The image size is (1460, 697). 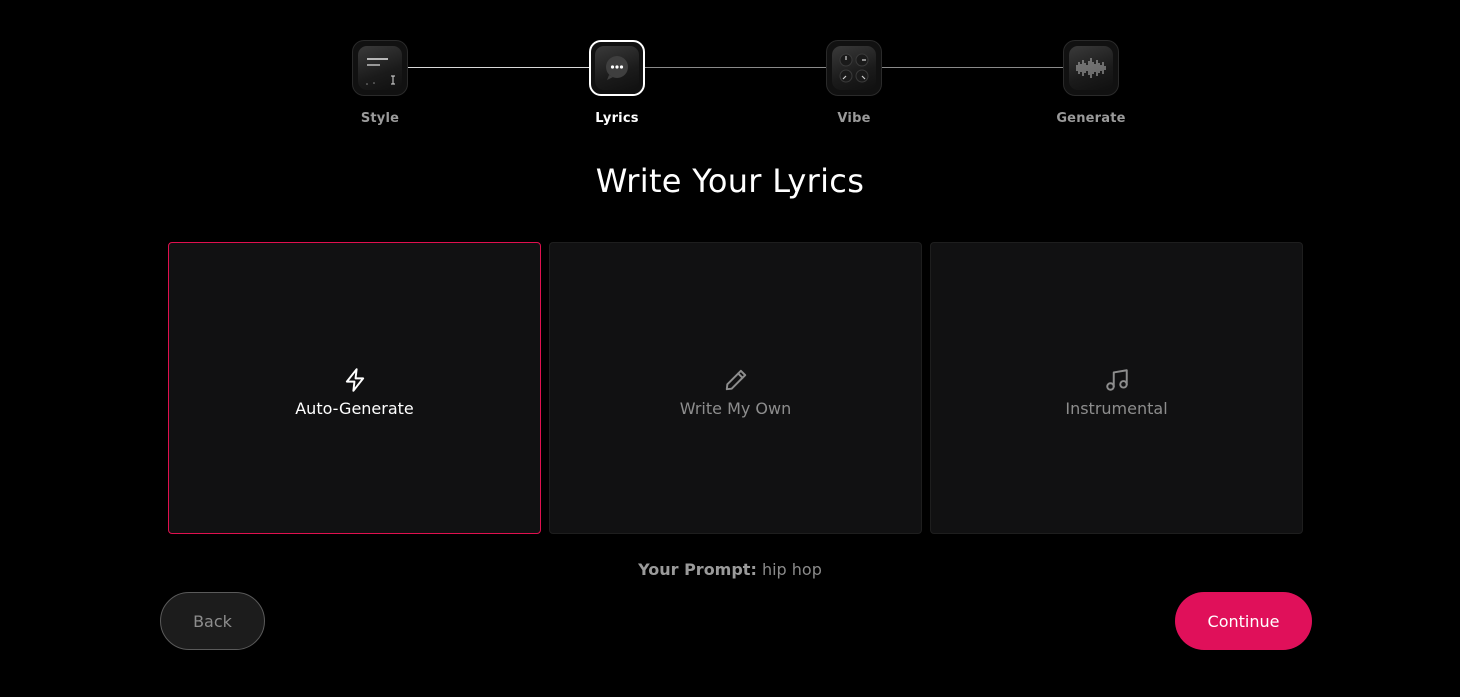 What do you see at coordinates (354, 408) in the screenshot?
I see `option-label: Auto-Generate` at bounding box center [354, 408].